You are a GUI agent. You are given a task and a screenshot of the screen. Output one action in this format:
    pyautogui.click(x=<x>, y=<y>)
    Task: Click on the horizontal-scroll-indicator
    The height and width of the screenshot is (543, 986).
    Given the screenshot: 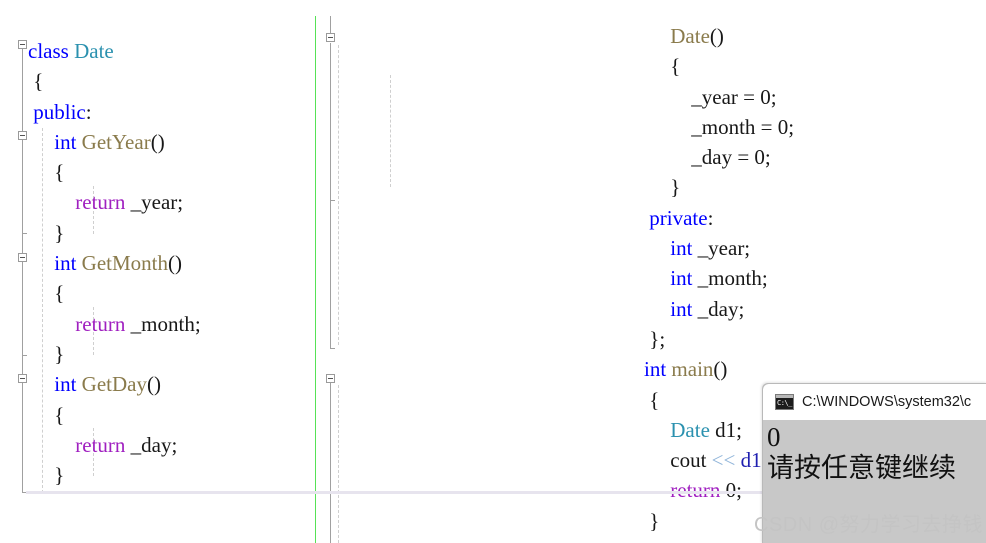 What is the action you would take?
    pyautogui.click(x=406, y=492)
    